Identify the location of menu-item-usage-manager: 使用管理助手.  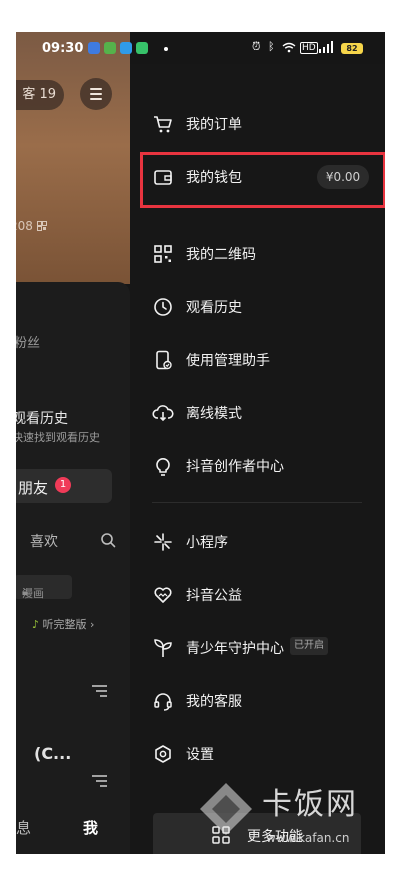
(257, 360).